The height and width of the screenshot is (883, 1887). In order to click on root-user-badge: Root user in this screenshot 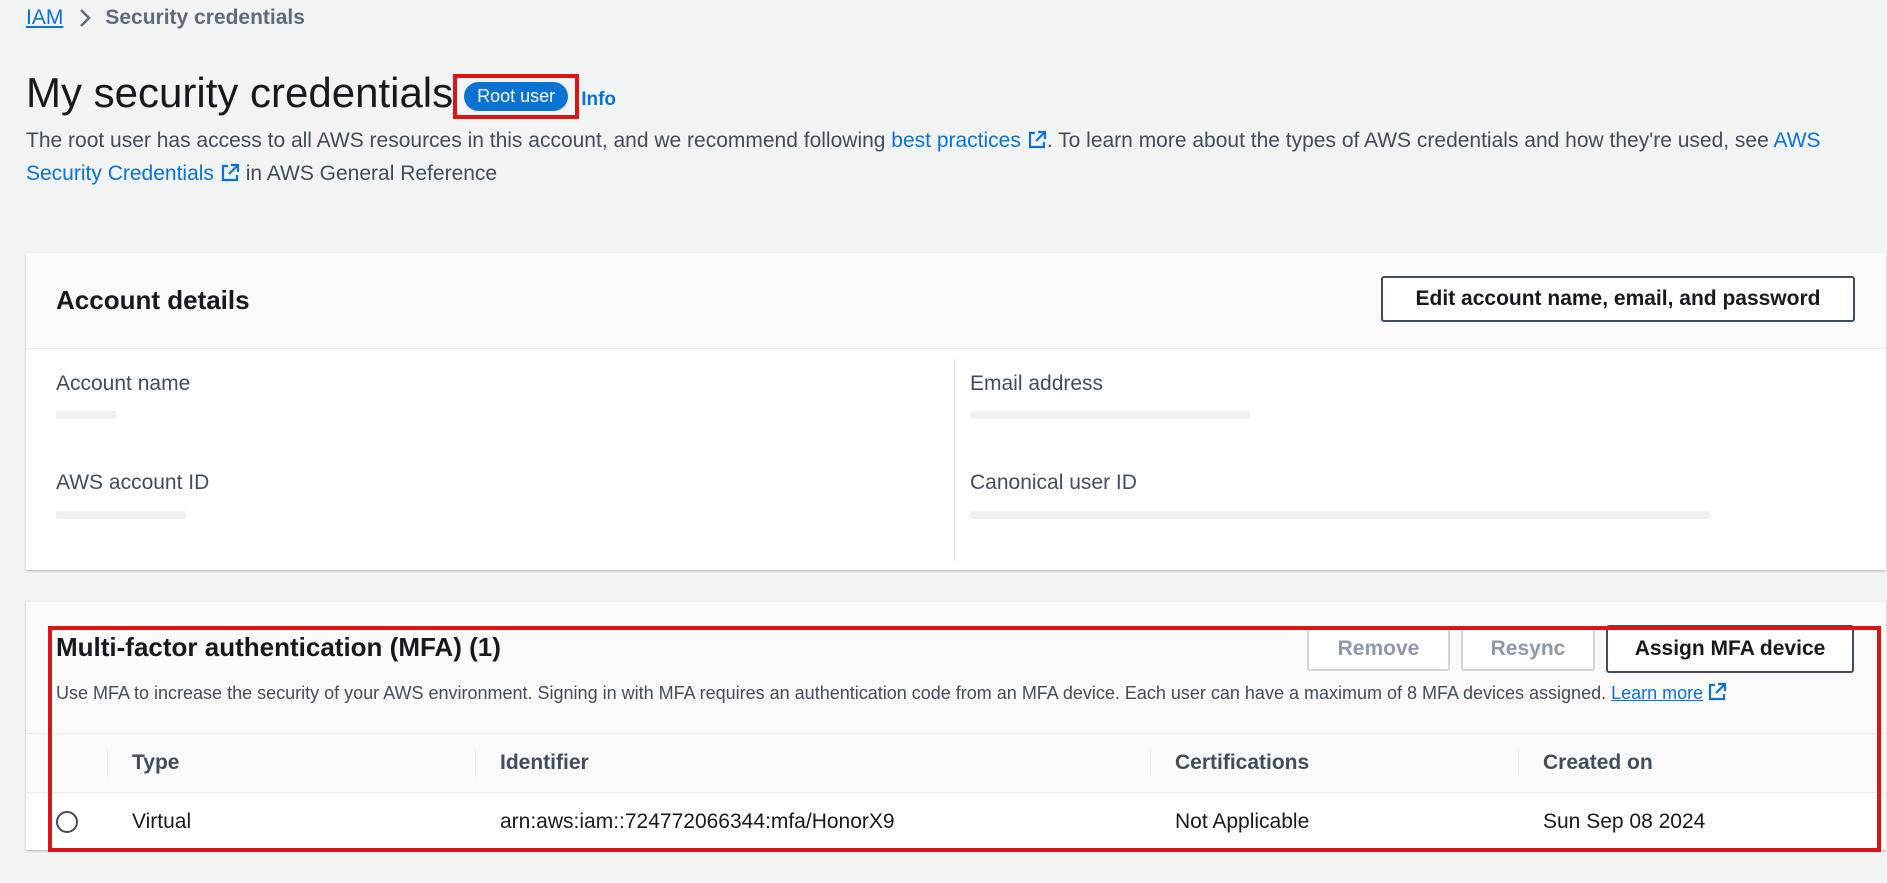, I will do `click(516, 96)`.